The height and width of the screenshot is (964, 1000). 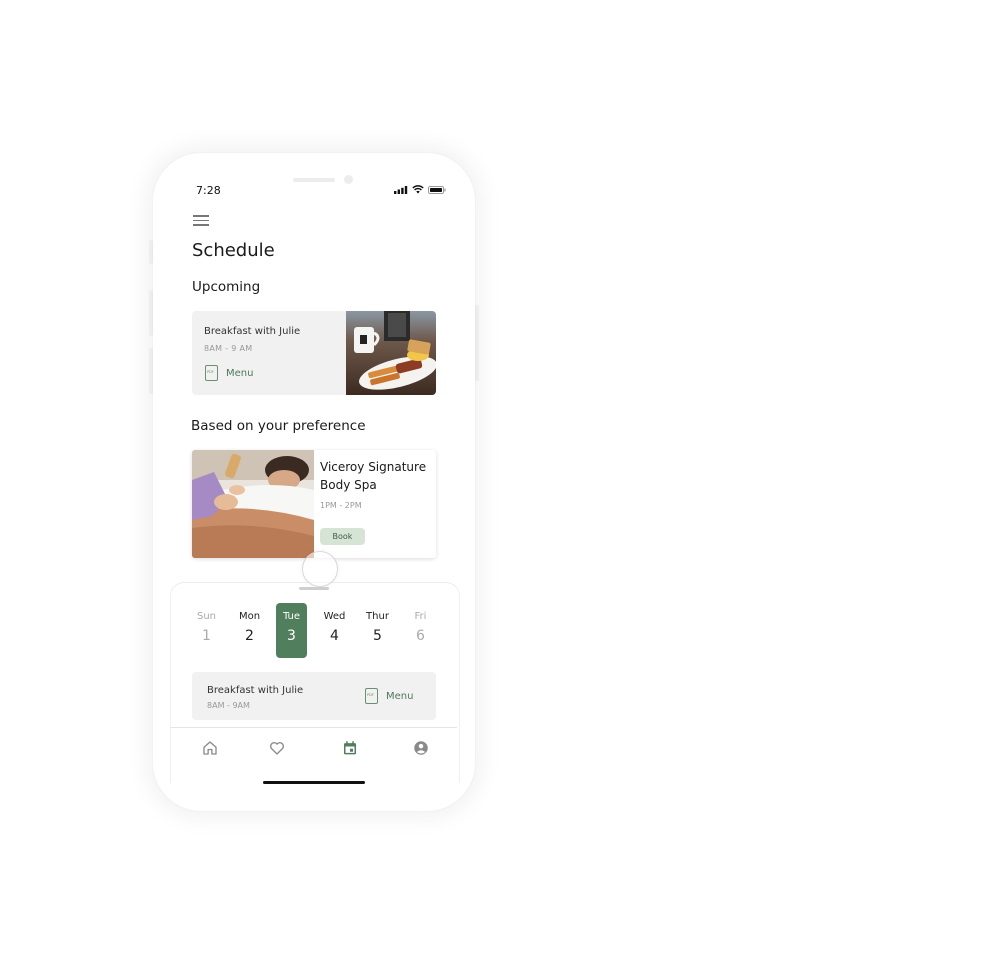 What do you see at coordinates (206, 616) in the screenshot?
I see `day-name: Sun` at bounding box center [206, 616].